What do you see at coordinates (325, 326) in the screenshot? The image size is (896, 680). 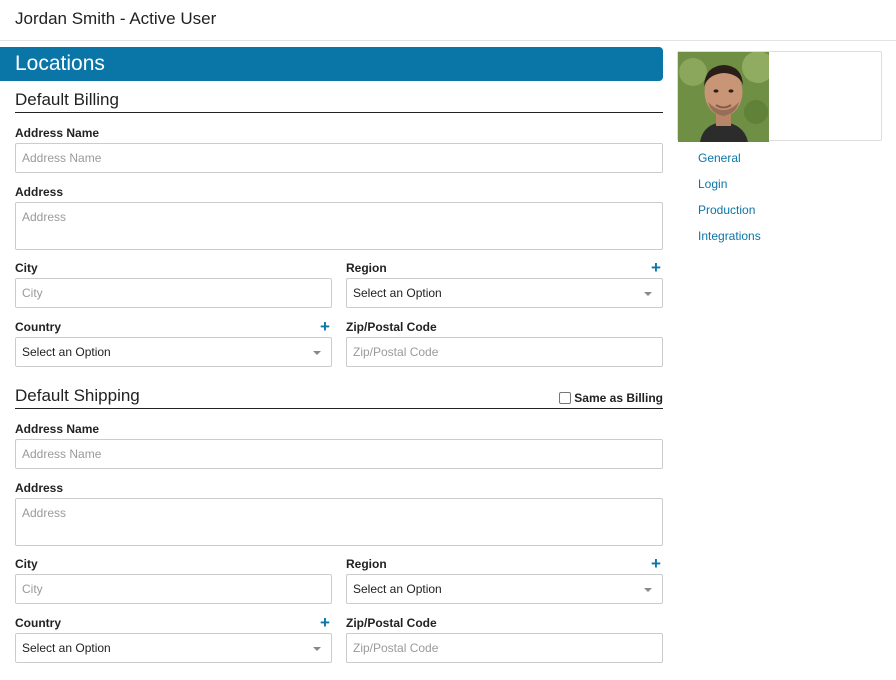 I see `billing-add-country-icon: +` at bounding box center [325, 326].